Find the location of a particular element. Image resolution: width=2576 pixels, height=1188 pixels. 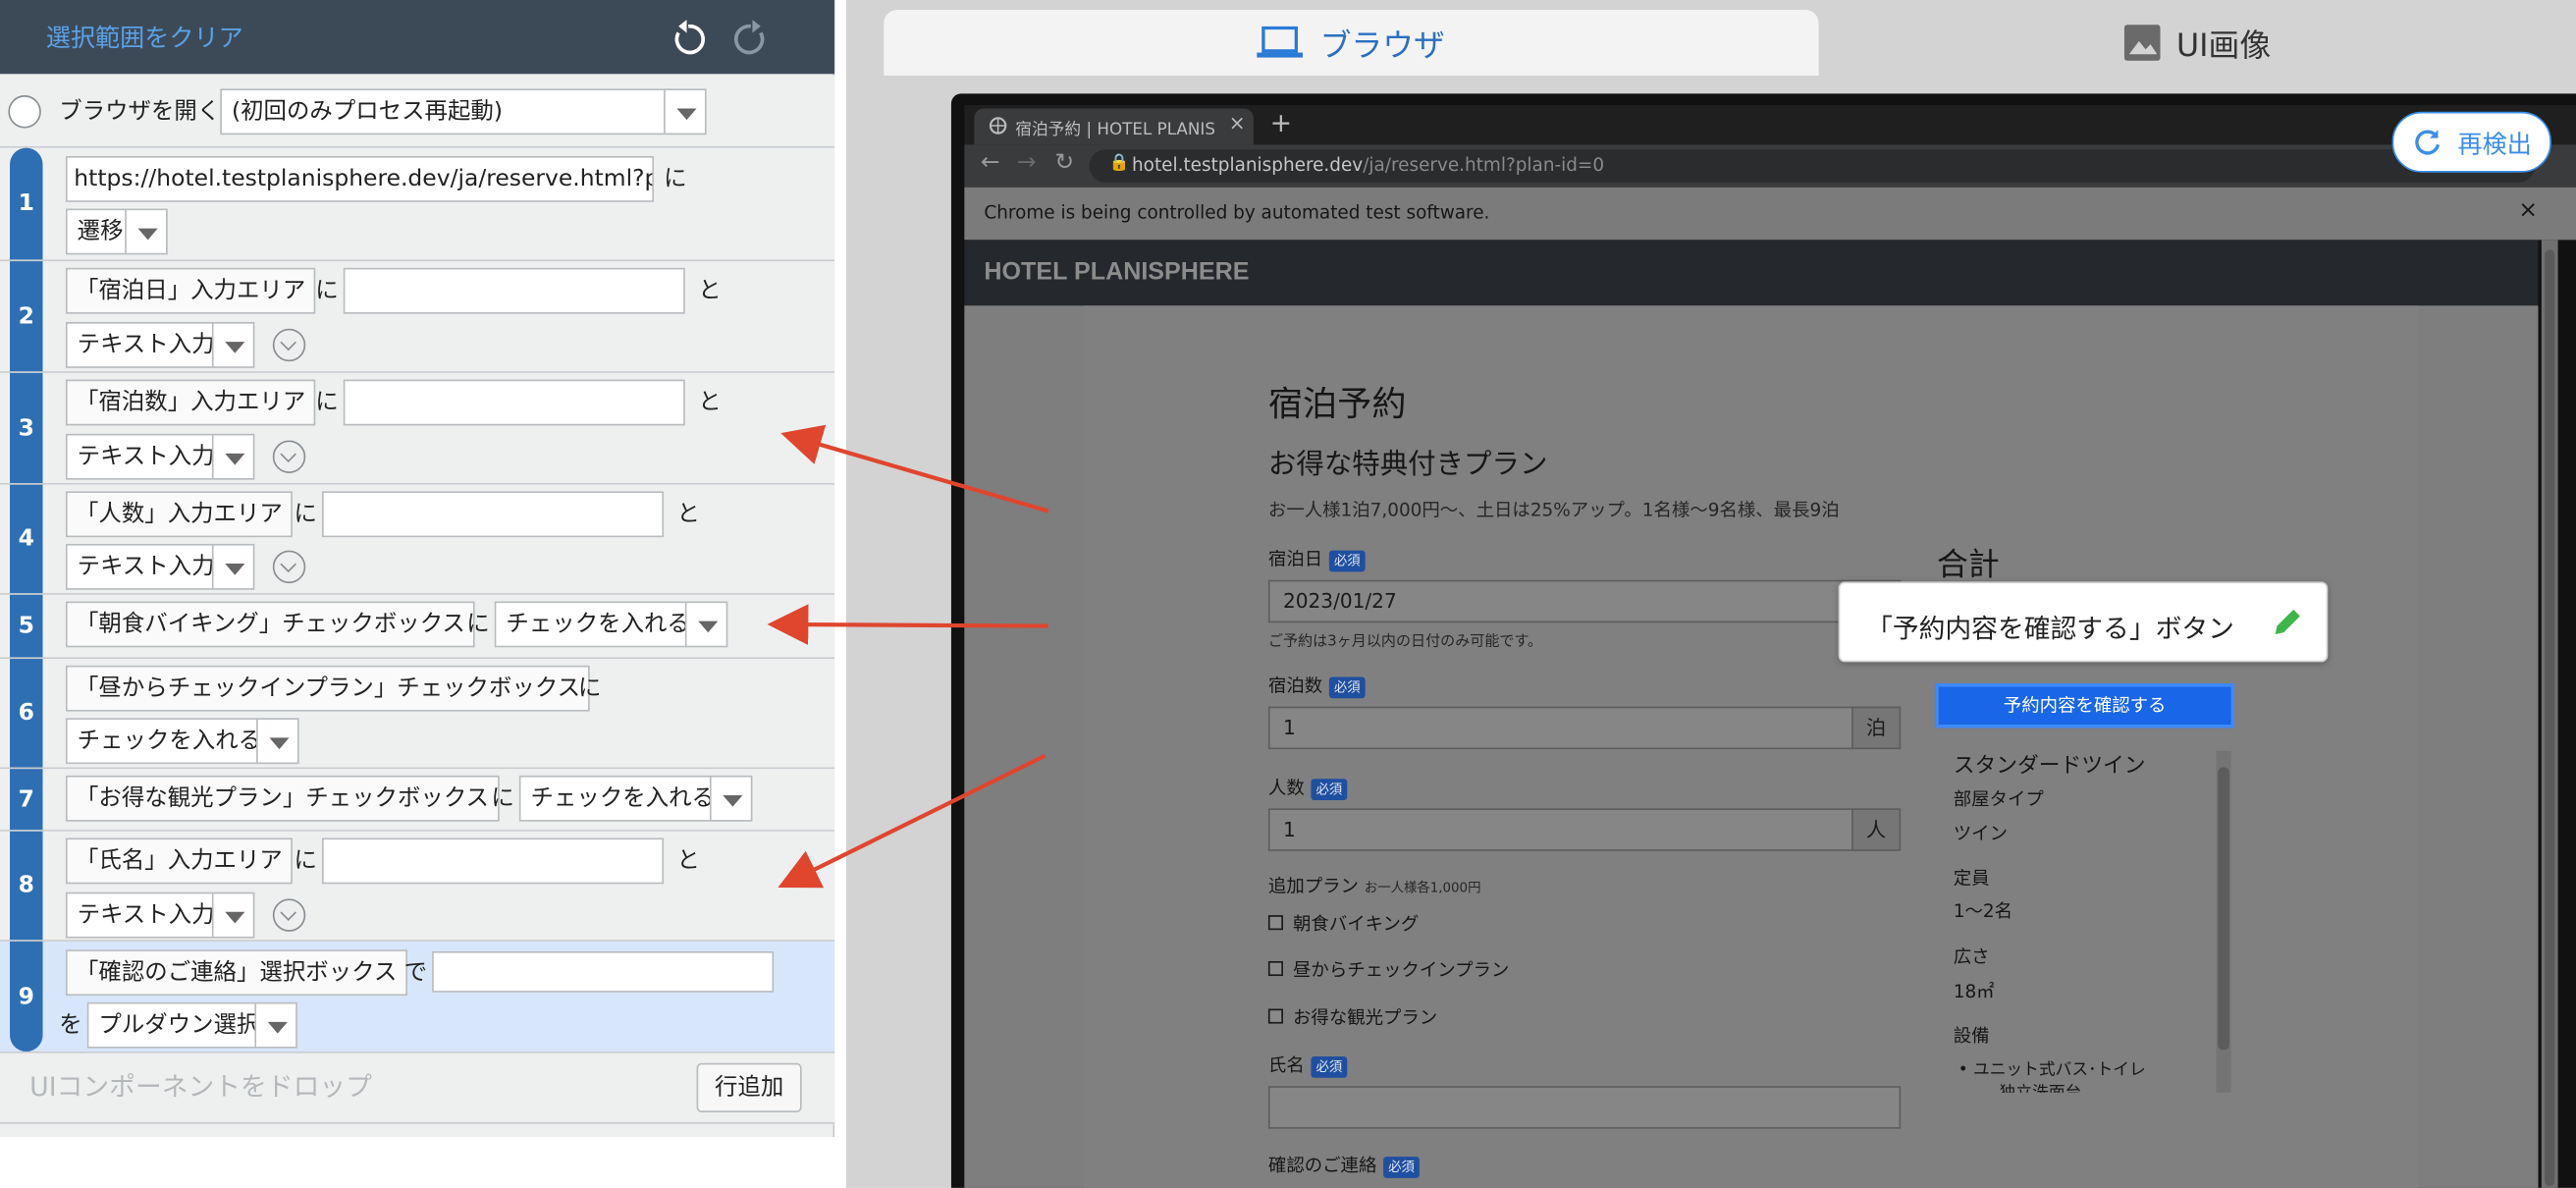

mapping-arrows is located at coordinates (908, 657).